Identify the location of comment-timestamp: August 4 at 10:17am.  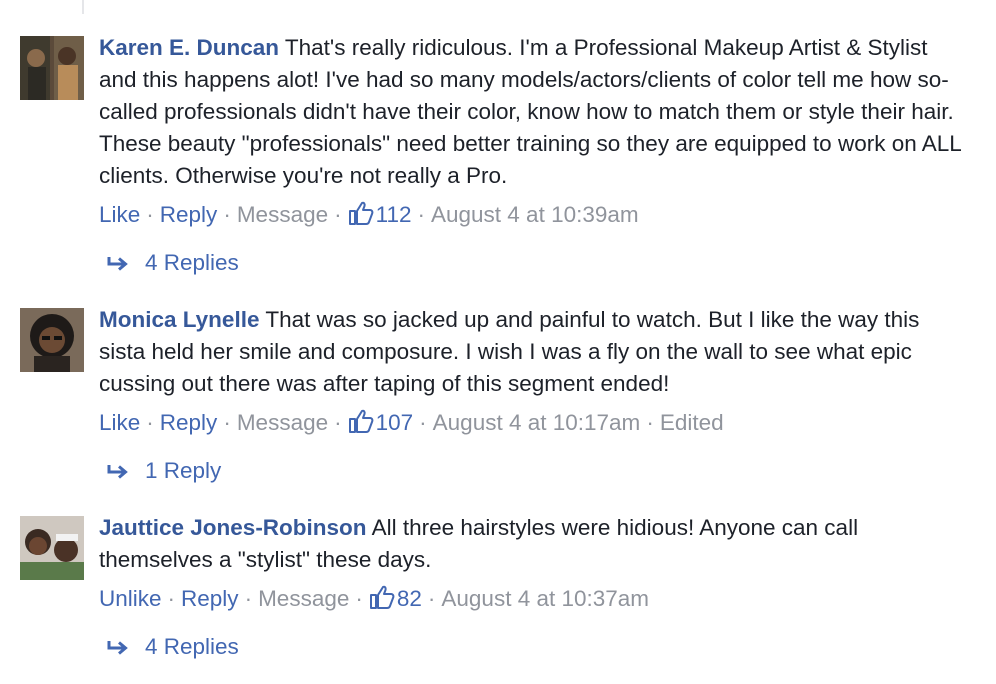
(537, 422).